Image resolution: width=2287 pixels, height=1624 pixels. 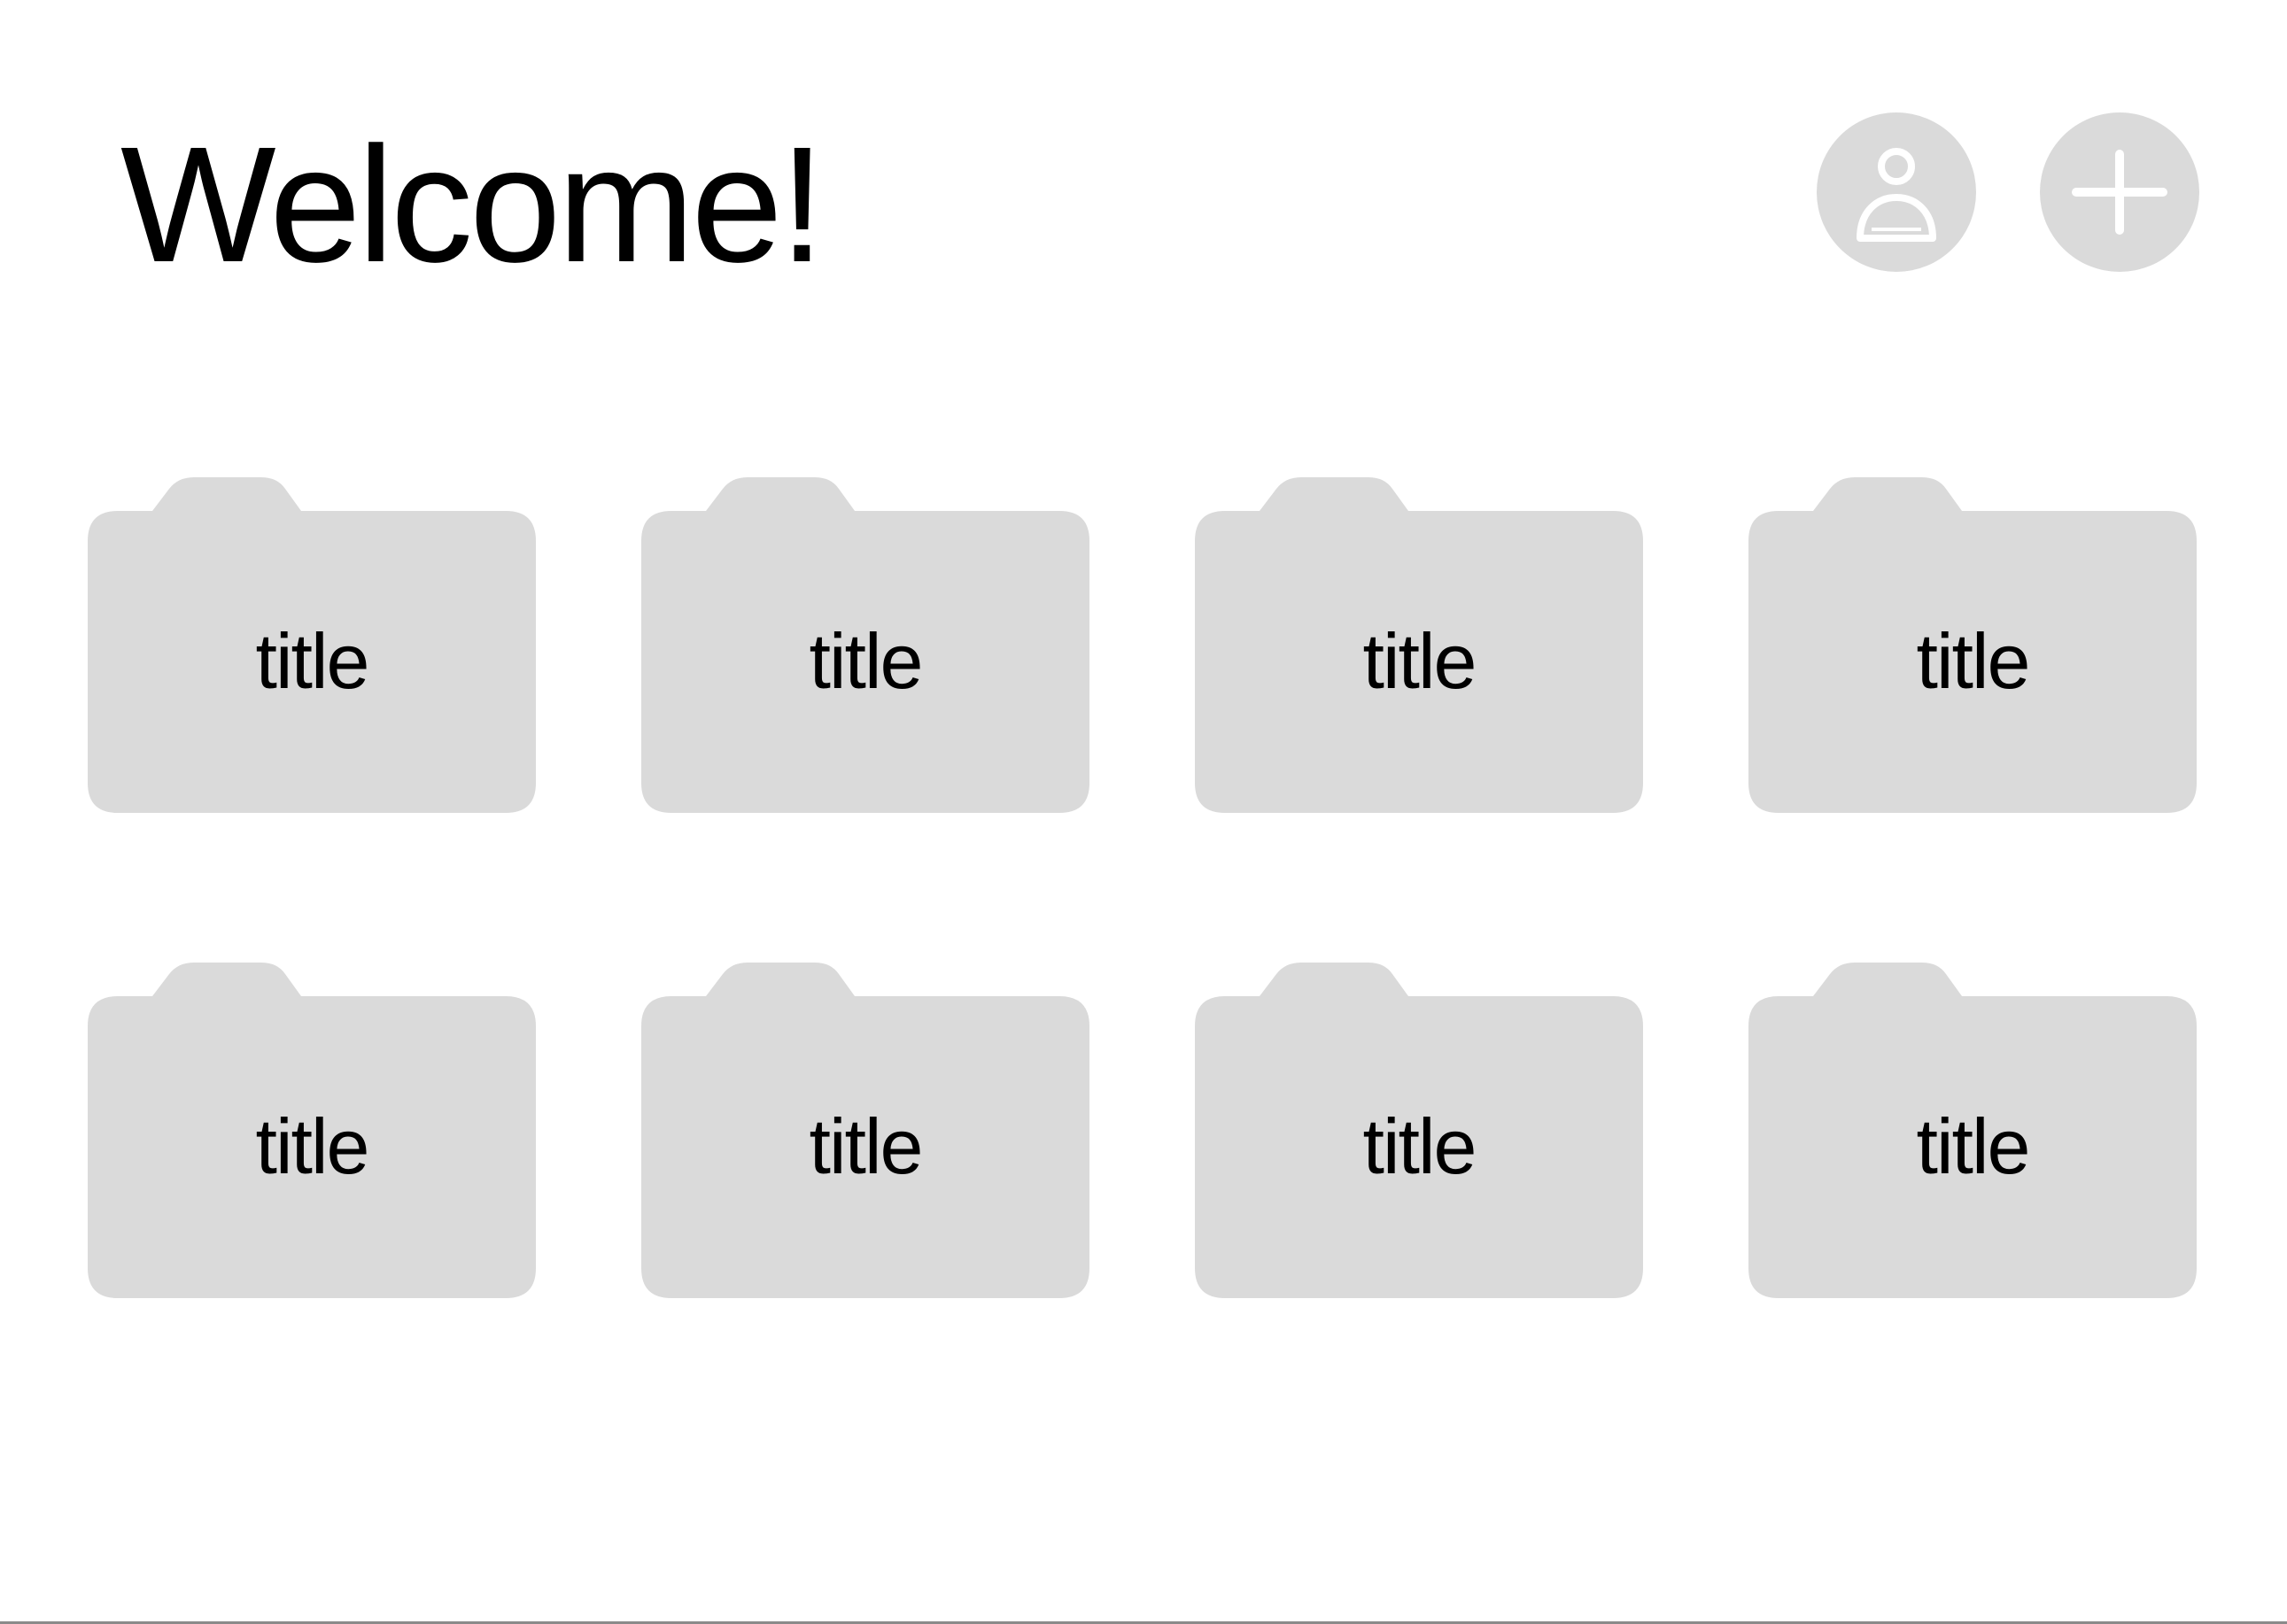 I want to click on page-title: Welcome!, so click(x=472, y=205).